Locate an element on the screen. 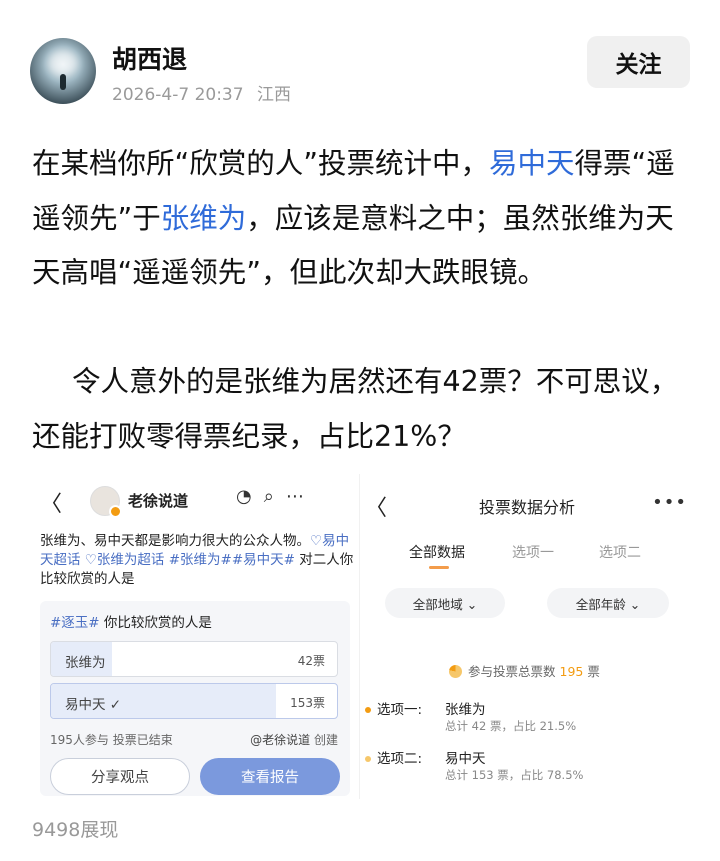  poll-option: 张维为 42票 is located at coordinates (194, 659).